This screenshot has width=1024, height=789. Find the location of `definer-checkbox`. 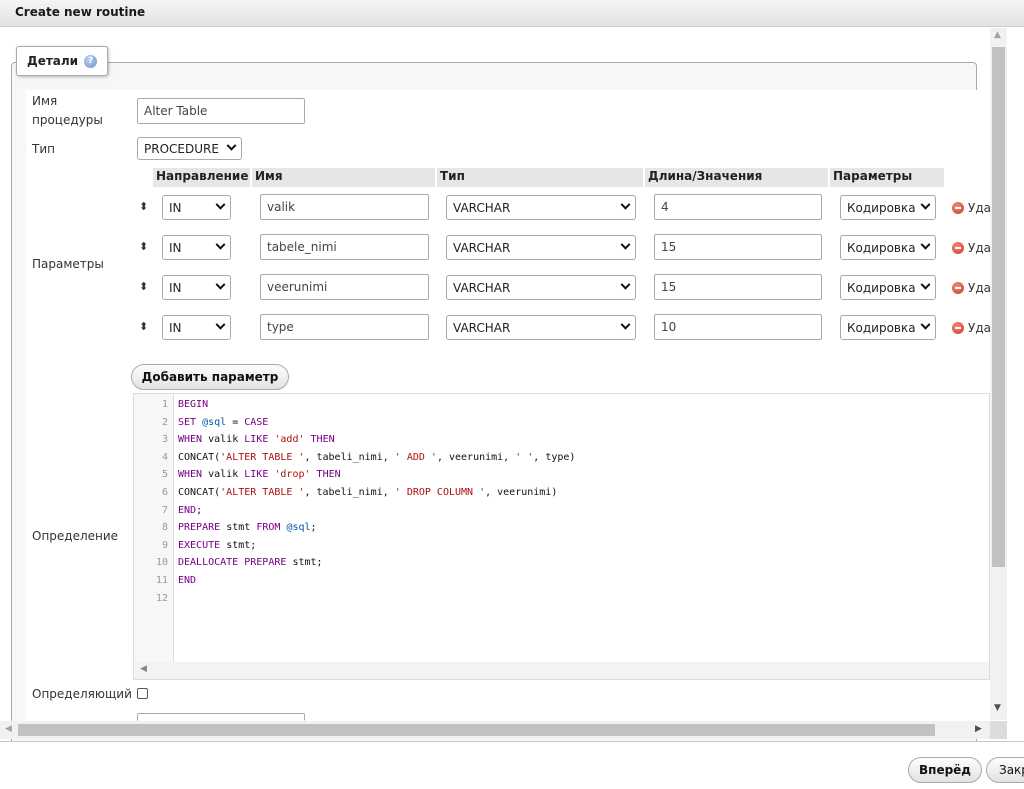

definer-checkbox is located at coordinates (142, 693).